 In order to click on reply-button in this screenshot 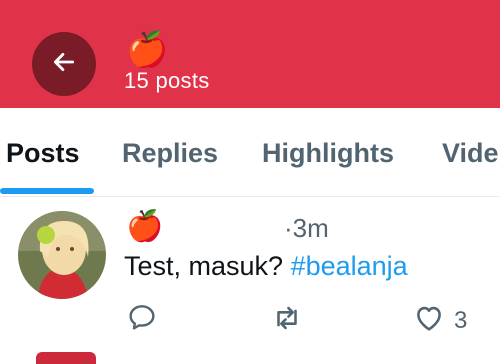, I will do `click(142, 319)`.